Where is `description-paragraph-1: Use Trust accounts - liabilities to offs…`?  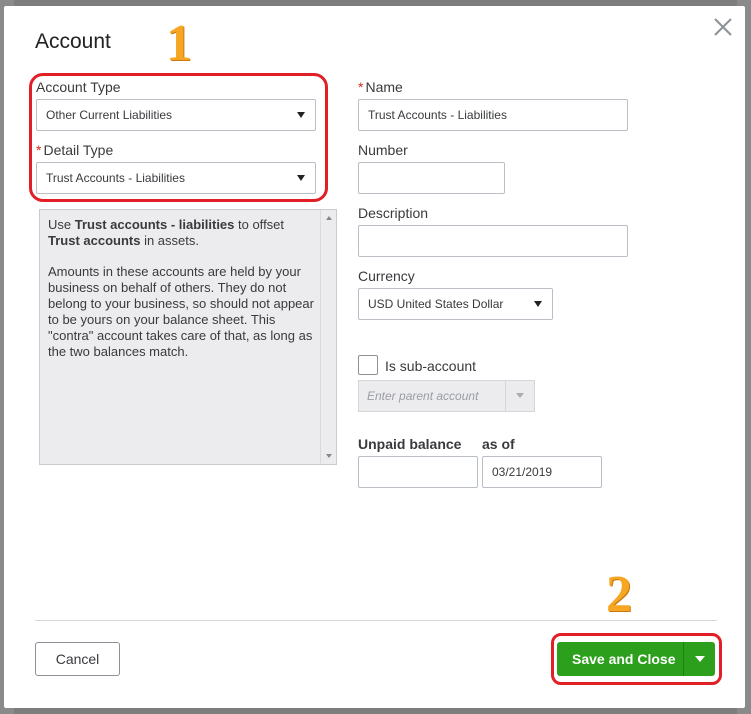
description-paragraph-1: Use Trust accounts - liabilities to offs… is located at coordinates (166, 232).